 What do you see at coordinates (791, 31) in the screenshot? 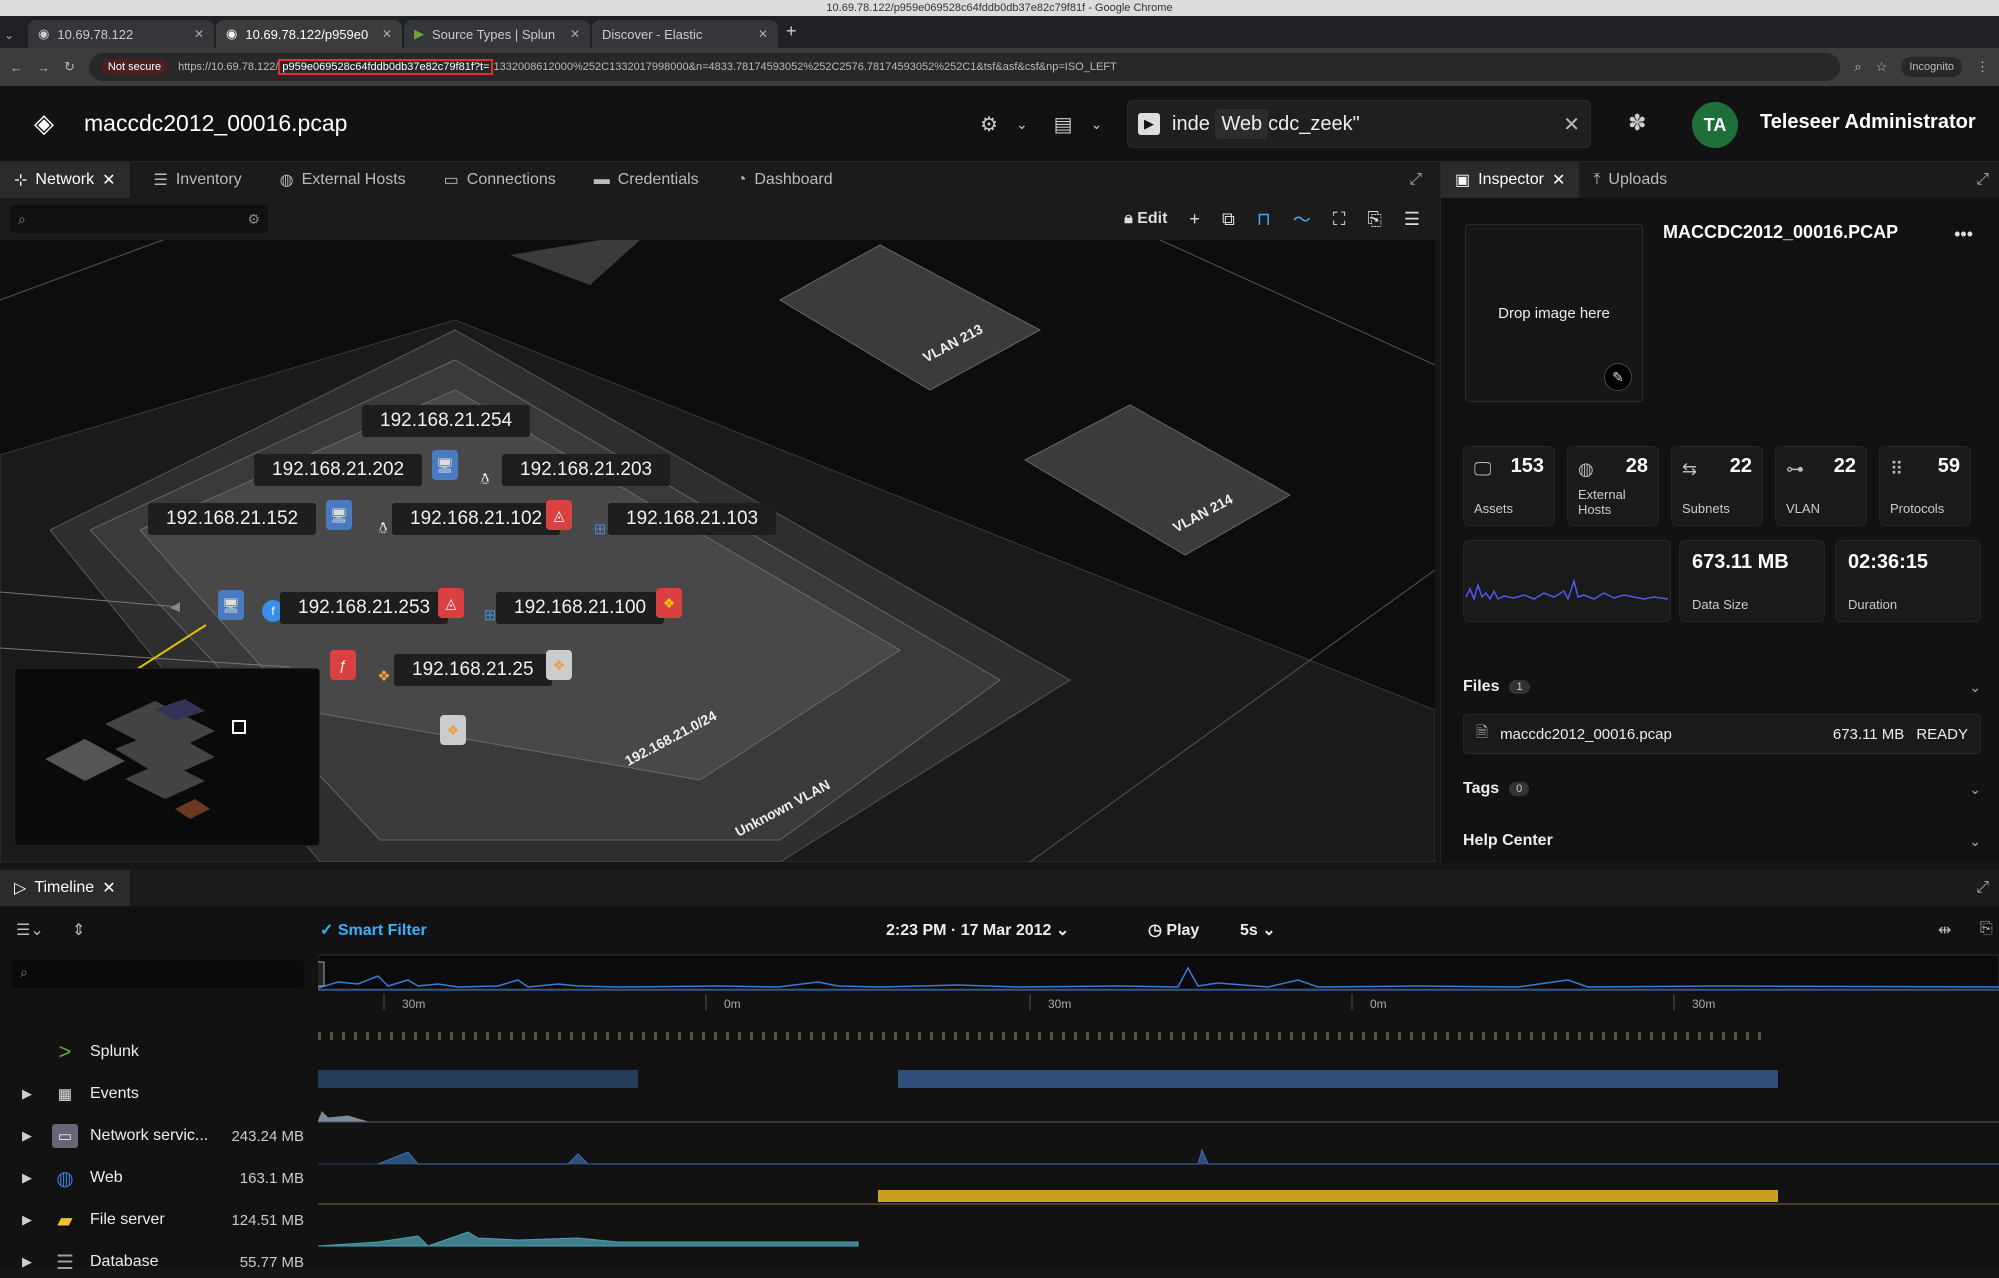
I see `new-tab-button: +` at bounding box center [791, 31].